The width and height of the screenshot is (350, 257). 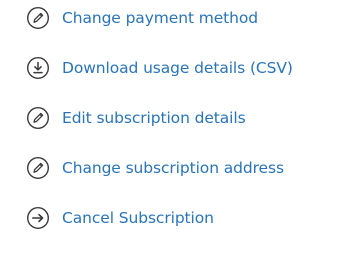 I want to click on change-subscription-address-link: Change subscription address, so click(x=187, y=168).